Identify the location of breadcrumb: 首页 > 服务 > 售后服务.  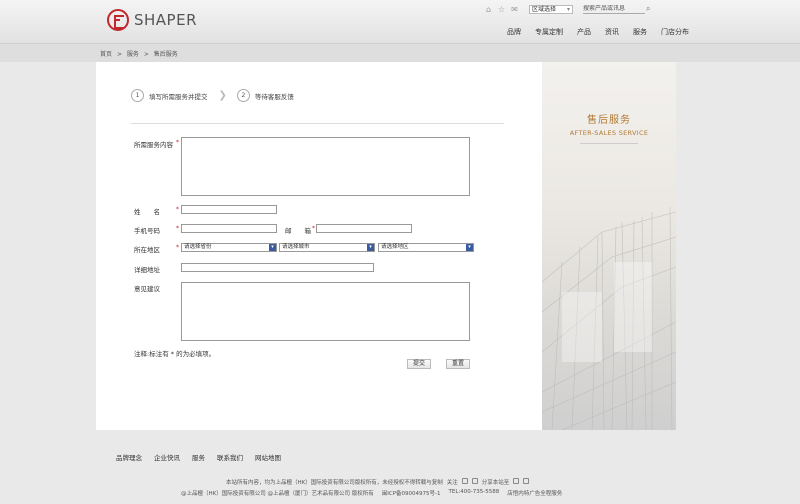
(140, 53).